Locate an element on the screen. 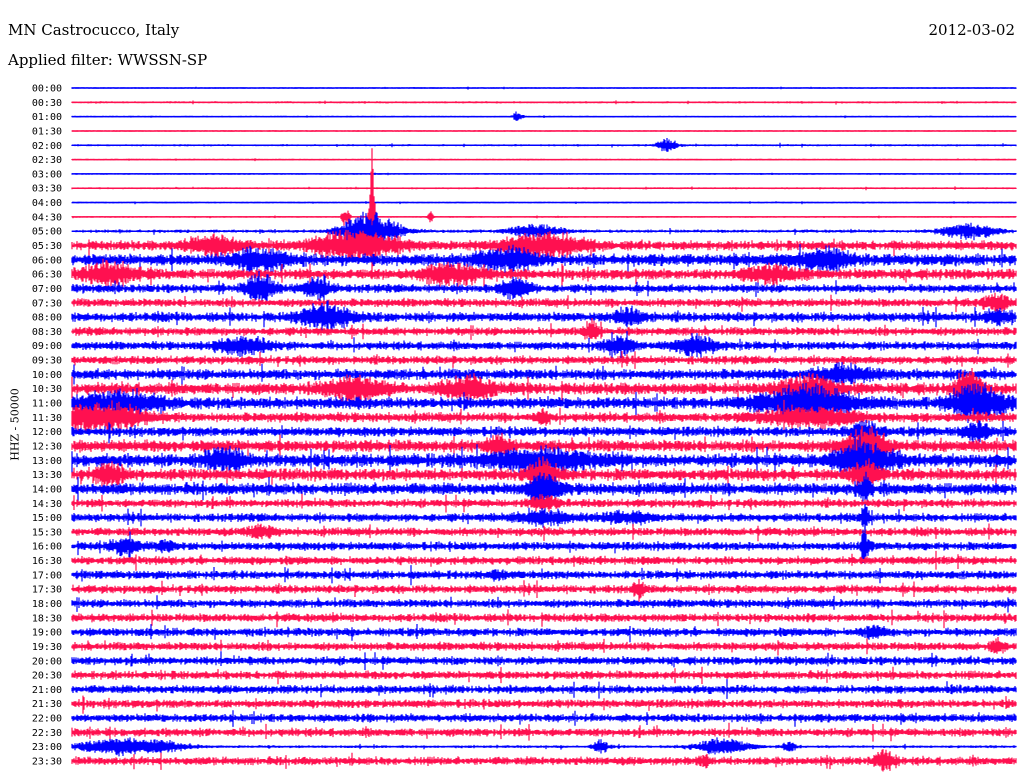  time-tick-label: 23:30 is located at coordinates (47, 762).